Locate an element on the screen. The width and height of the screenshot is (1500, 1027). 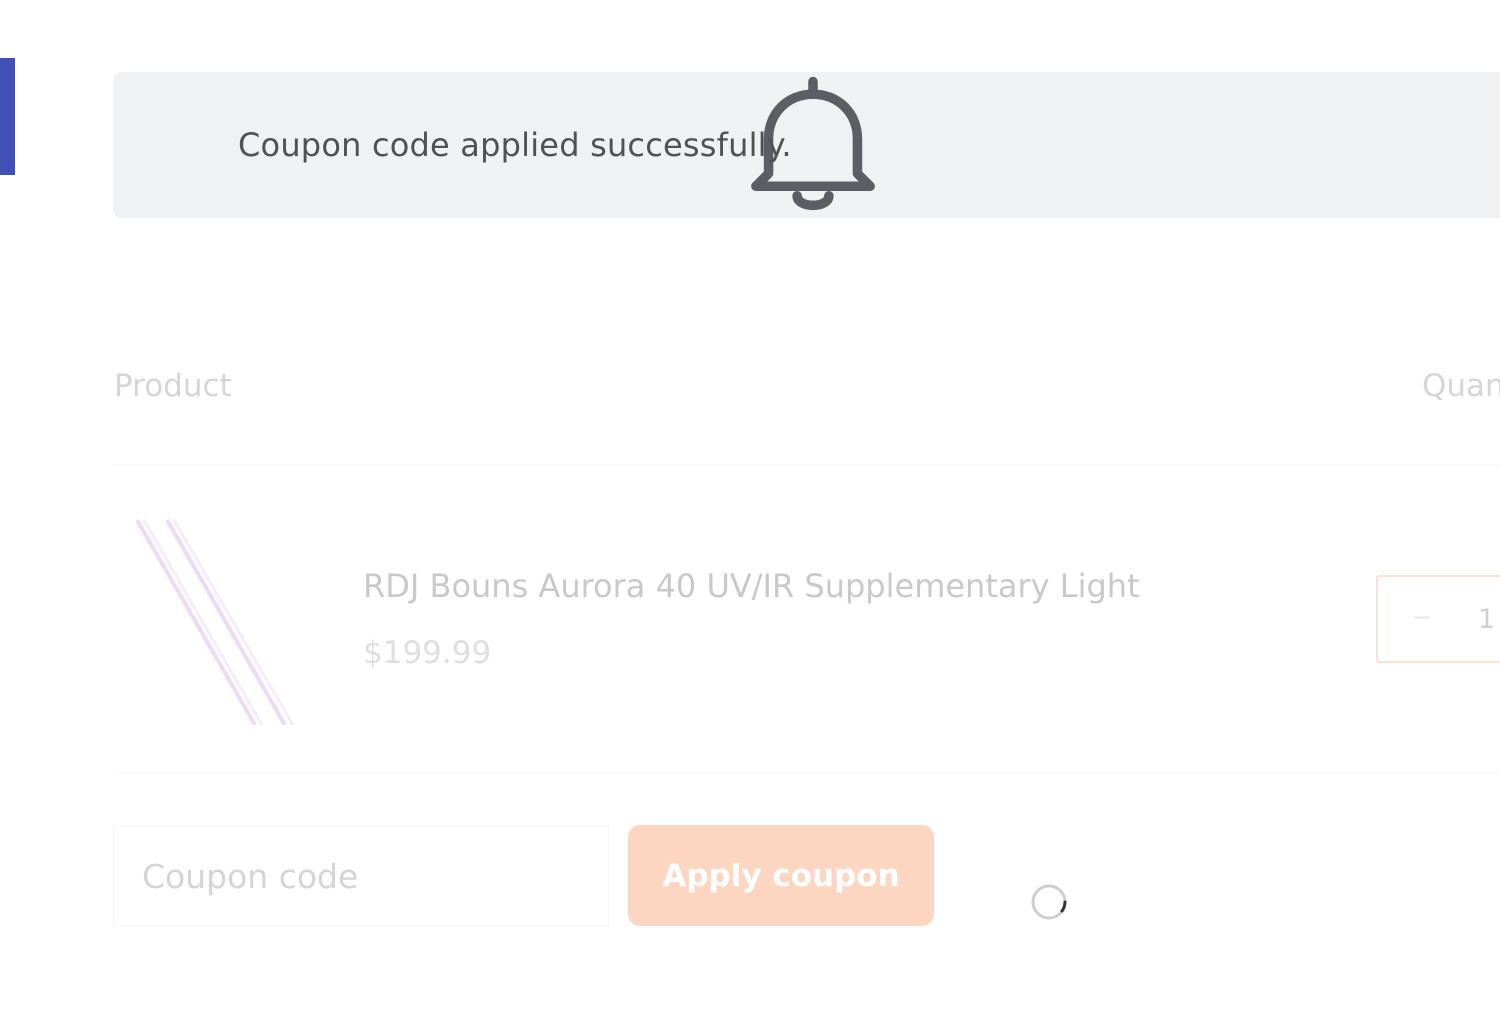
apply-coupon-button: Apply coupon is located at coordinates (781, 875).